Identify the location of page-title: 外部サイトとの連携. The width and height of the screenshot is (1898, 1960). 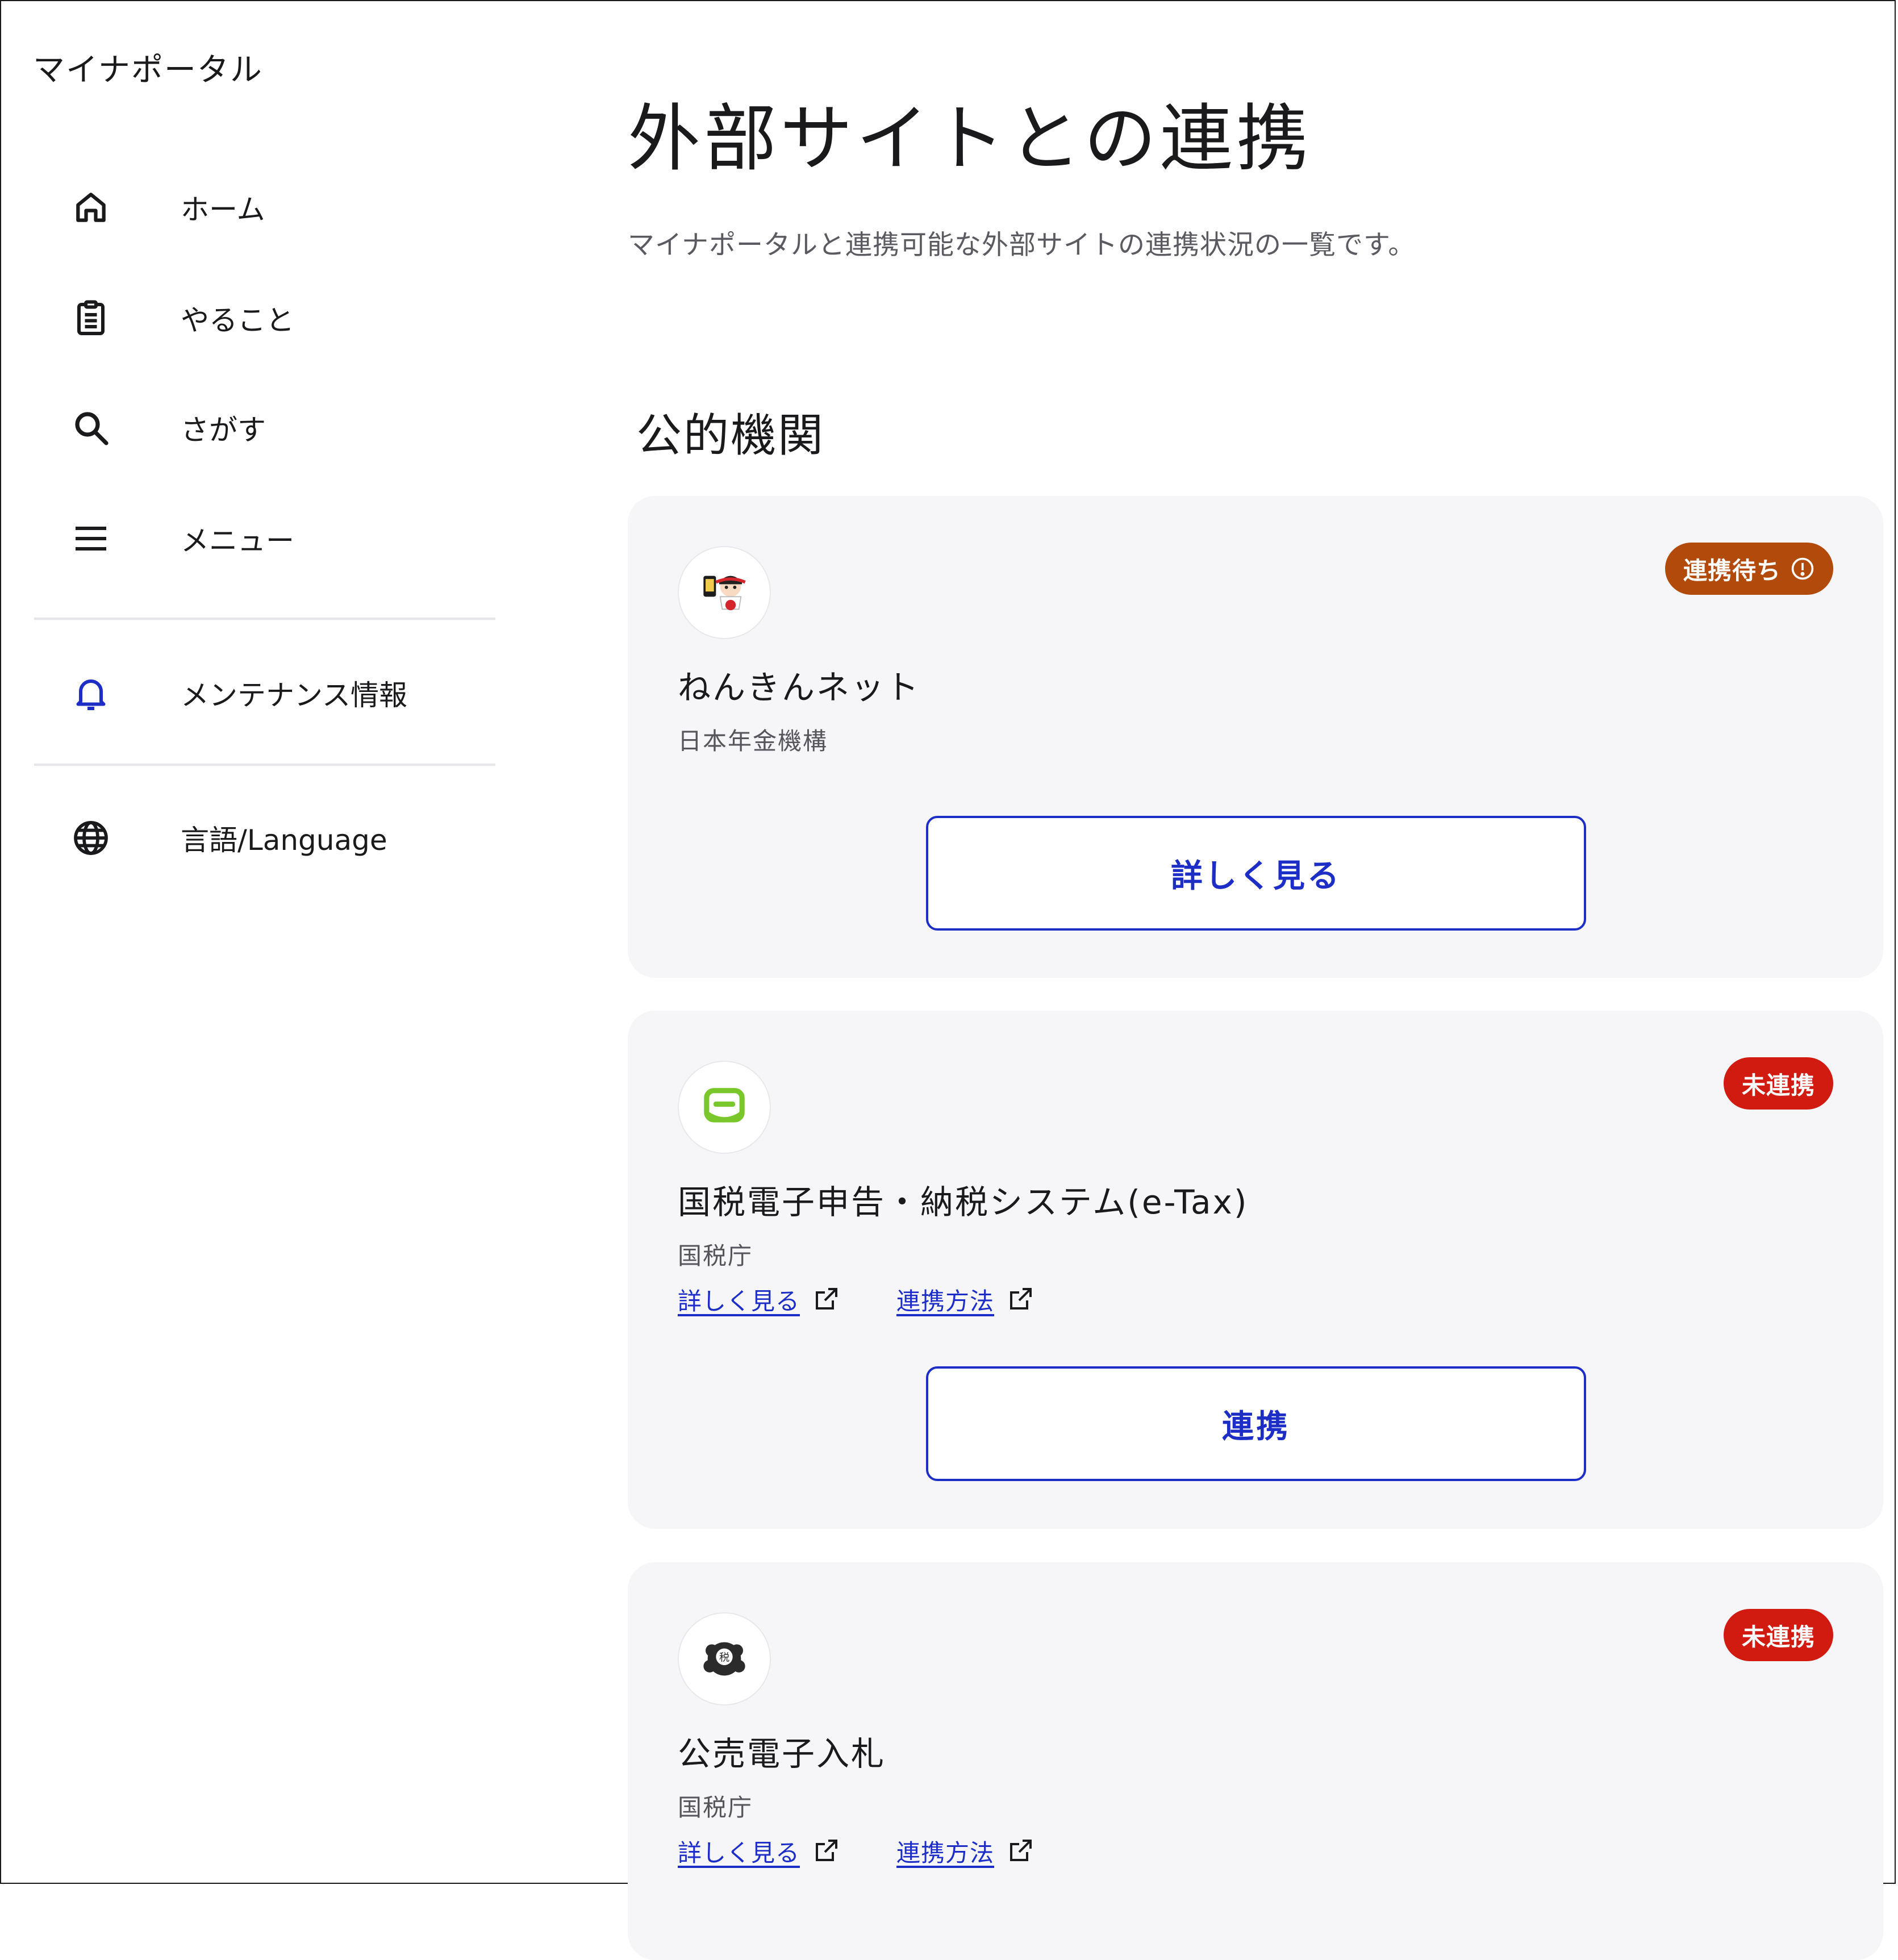
(970, 139).